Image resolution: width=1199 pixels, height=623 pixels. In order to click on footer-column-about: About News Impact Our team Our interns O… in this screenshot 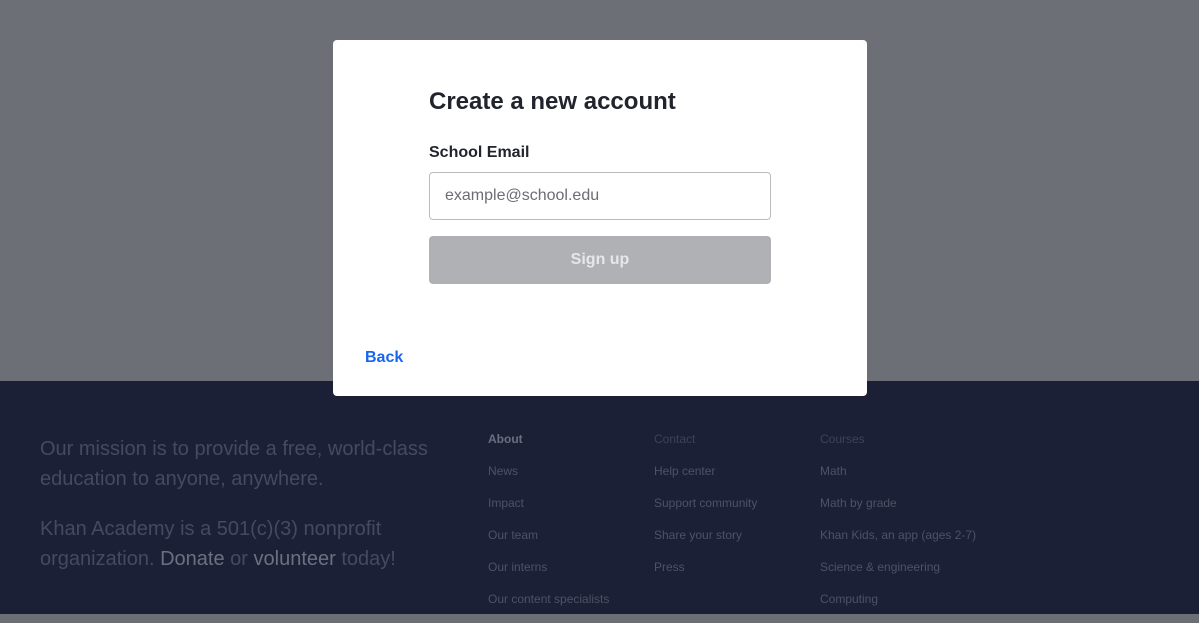, I will do `click(548, 527)`.